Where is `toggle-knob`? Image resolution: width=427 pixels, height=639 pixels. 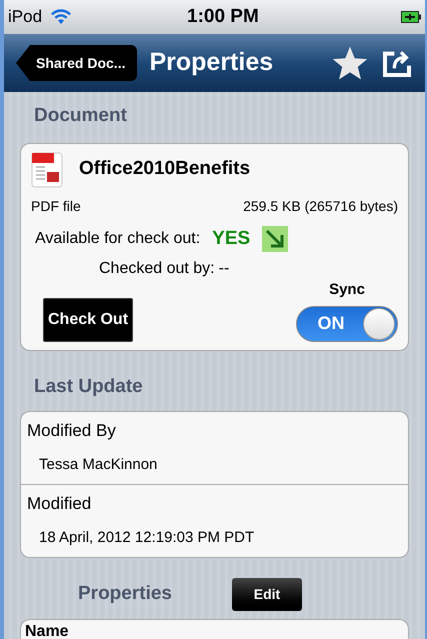
toggle-knob is located at coordinates (379, 324).